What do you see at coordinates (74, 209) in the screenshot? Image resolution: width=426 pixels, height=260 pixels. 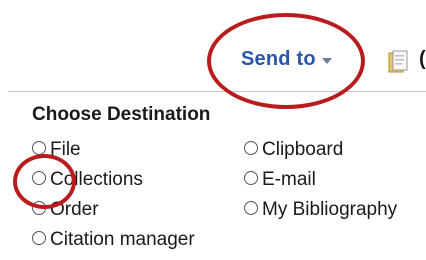 I see `option-label: Order` at bounding box center [74, 209].